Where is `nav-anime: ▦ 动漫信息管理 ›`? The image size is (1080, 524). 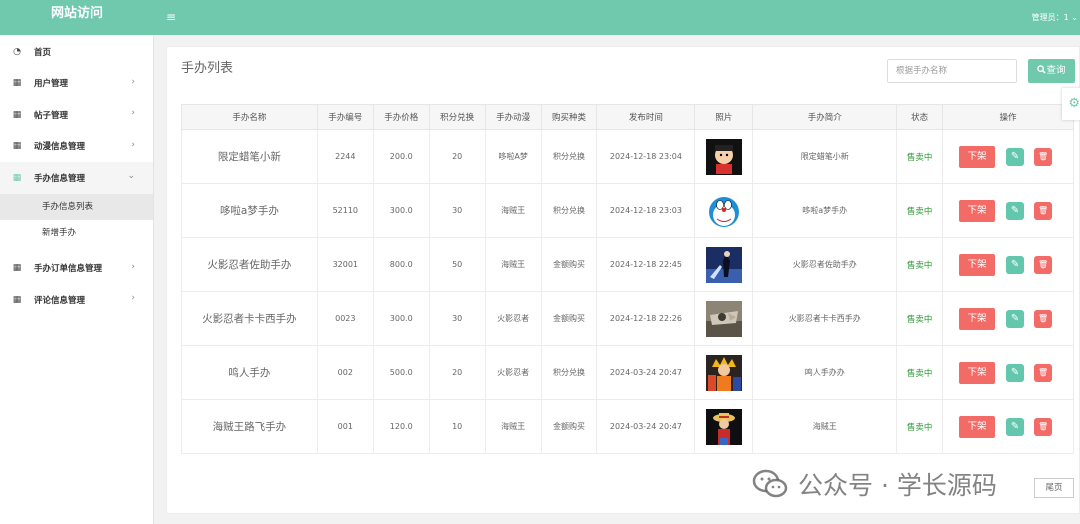 nav-anime: ▦ 动漫信息管理 › is located at coordinates (76, 147).